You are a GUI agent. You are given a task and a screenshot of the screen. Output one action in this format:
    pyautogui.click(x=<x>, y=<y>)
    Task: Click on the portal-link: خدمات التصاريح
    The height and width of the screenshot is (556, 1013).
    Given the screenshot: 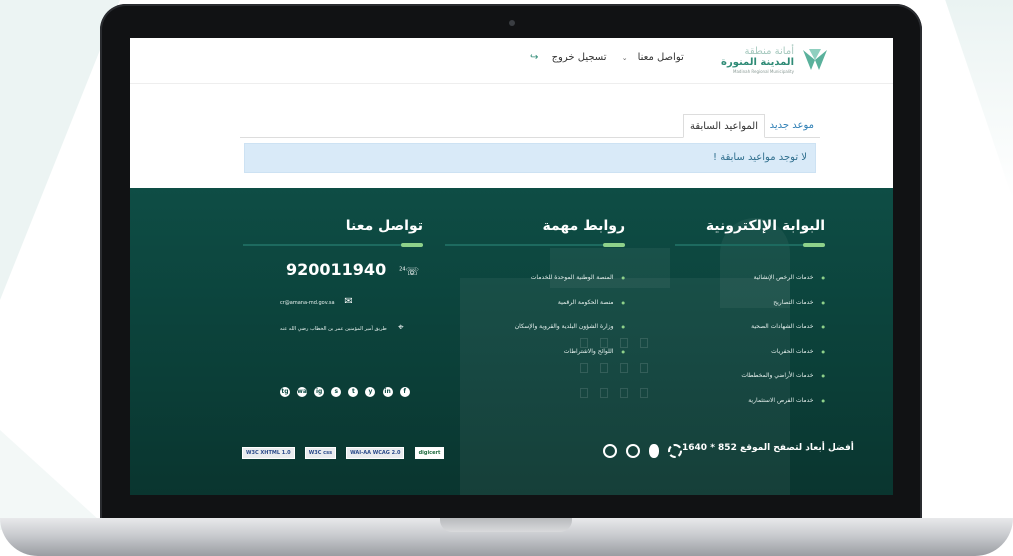 What is the action you would take?
    pyautogui.click(x=750, y=303)
    